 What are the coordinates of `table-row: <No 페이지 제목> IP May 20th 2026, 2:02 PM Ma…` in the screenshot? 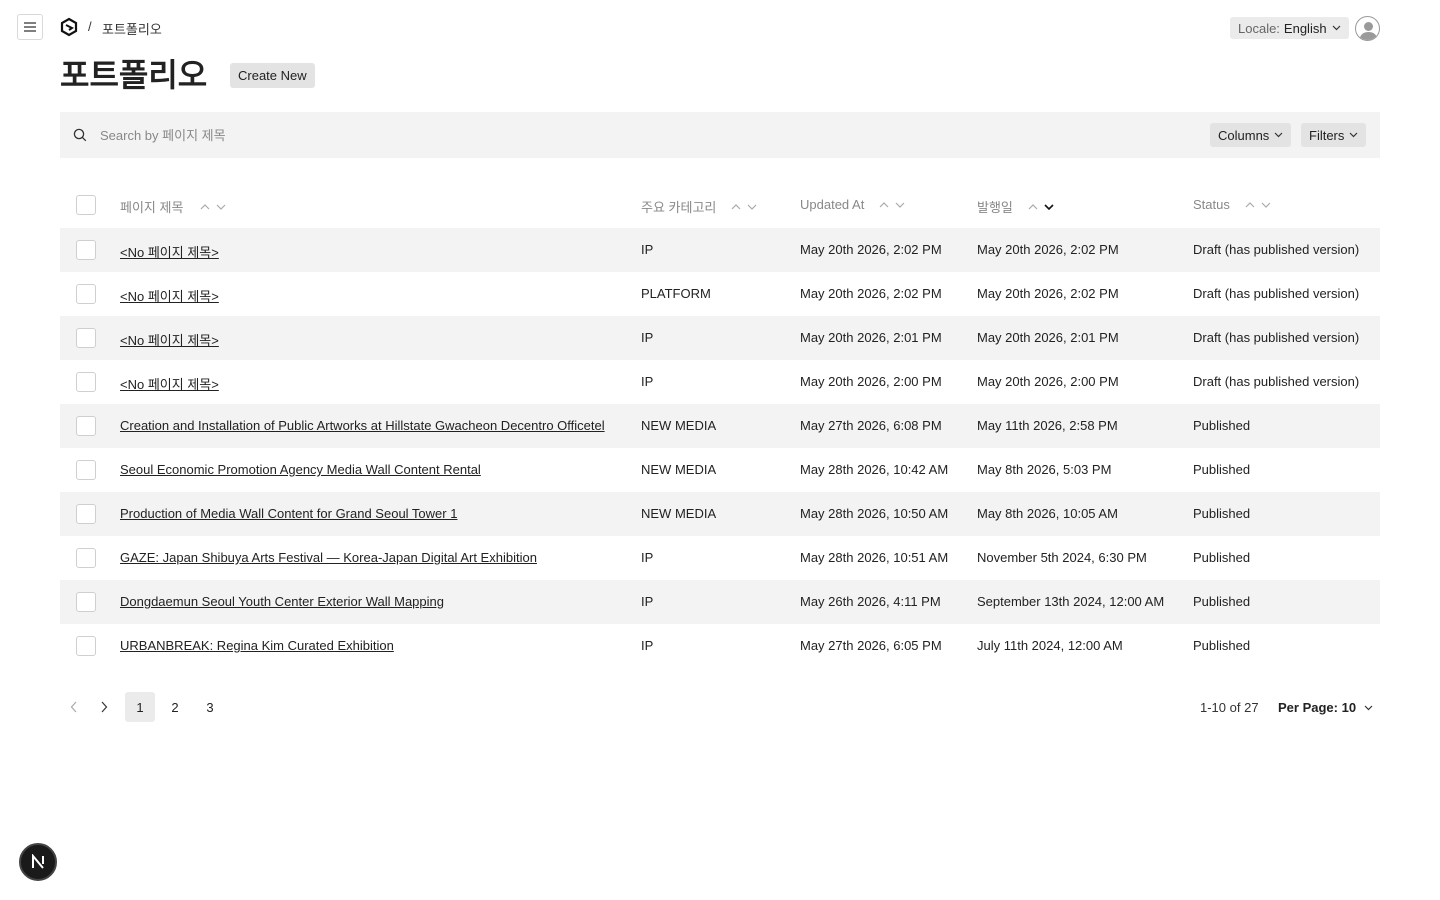 It's located at (720, 250).